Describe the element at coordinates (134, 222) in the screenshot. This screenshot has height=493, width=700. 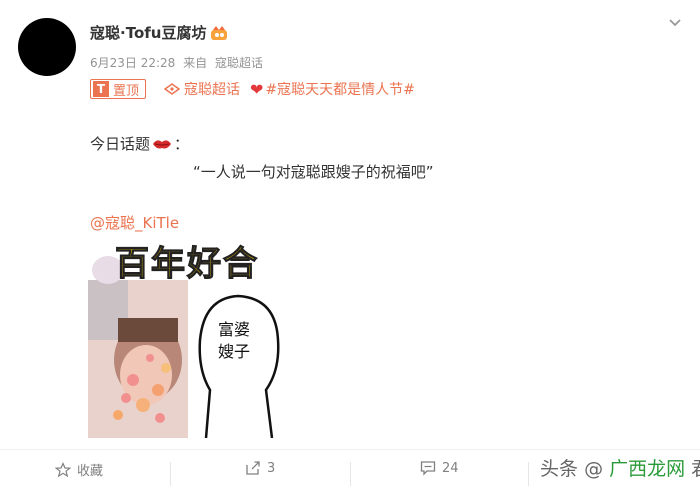
I see `mention-link: @寇聪_KiTle` at that location.